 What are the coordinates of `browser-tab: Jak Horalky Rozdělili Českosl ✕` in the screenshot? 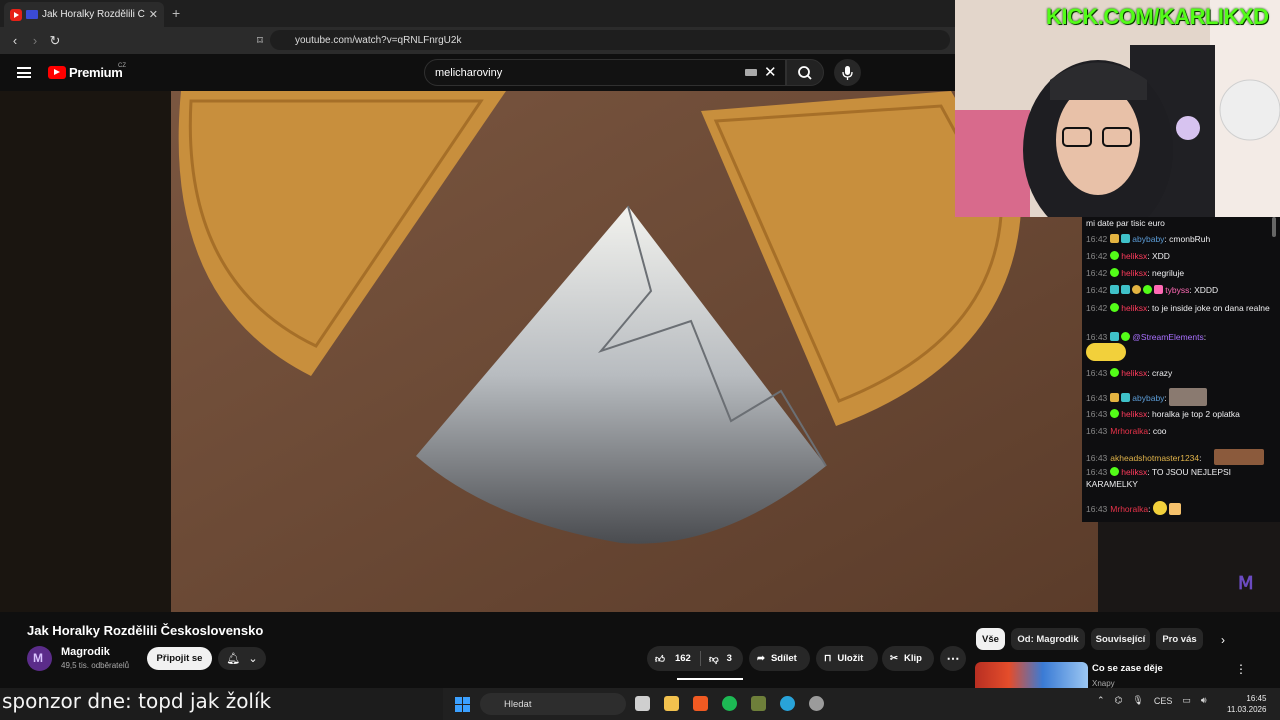 It's located at (84, 14).